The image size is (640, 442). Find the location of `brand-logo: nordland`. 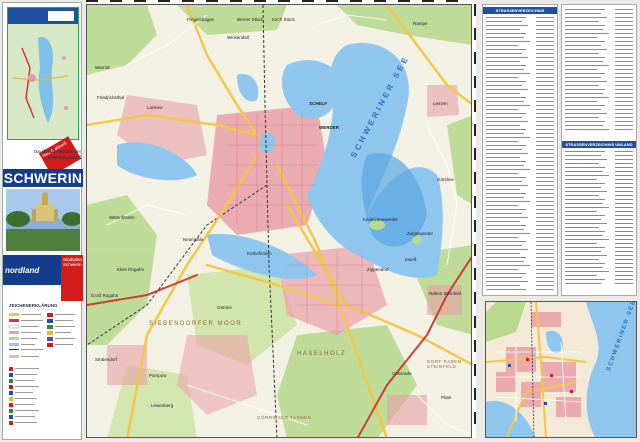

brand-logo: nordland is located at coordinates (22, 270).